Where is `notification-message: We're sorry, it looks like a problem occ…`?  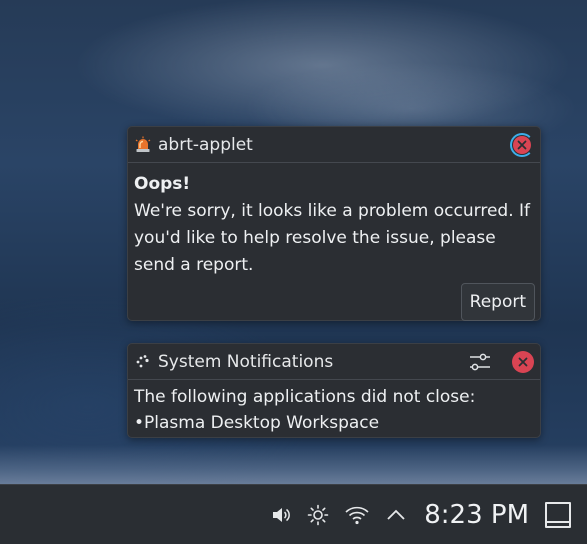 notification-message: We're sorry, it looks like a problem occ… is located at coordinates (332, 238).